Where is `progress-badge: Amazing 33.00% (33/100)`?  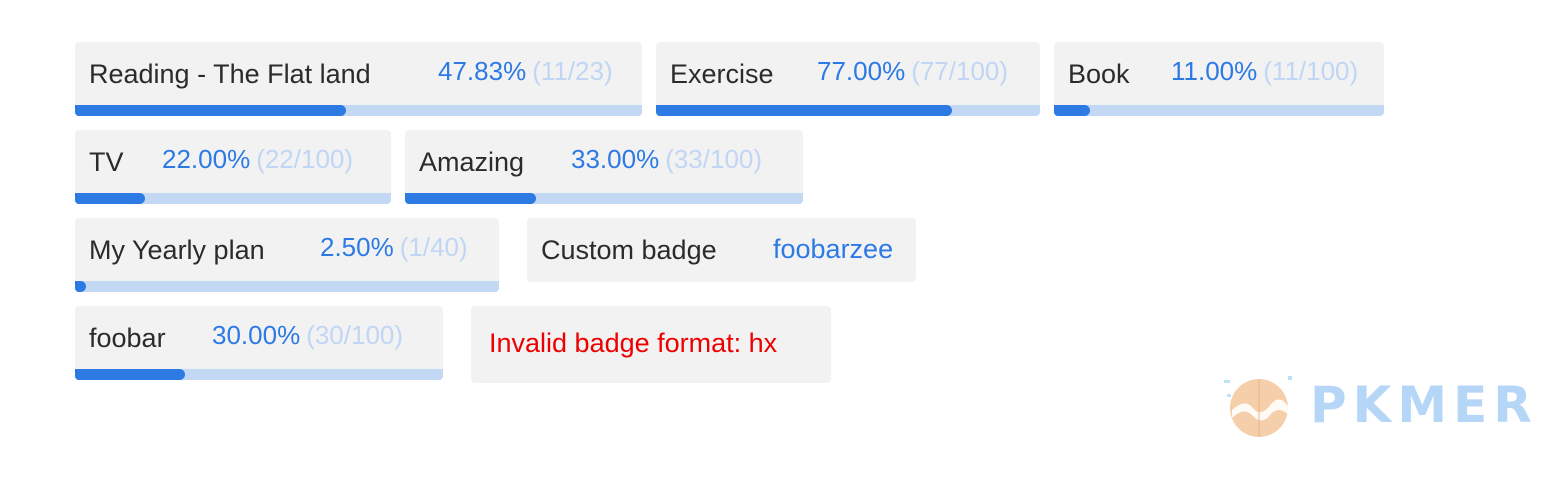 progress-badge: Amazing 33.00% (33/100) is located at coordinates (604, 167).